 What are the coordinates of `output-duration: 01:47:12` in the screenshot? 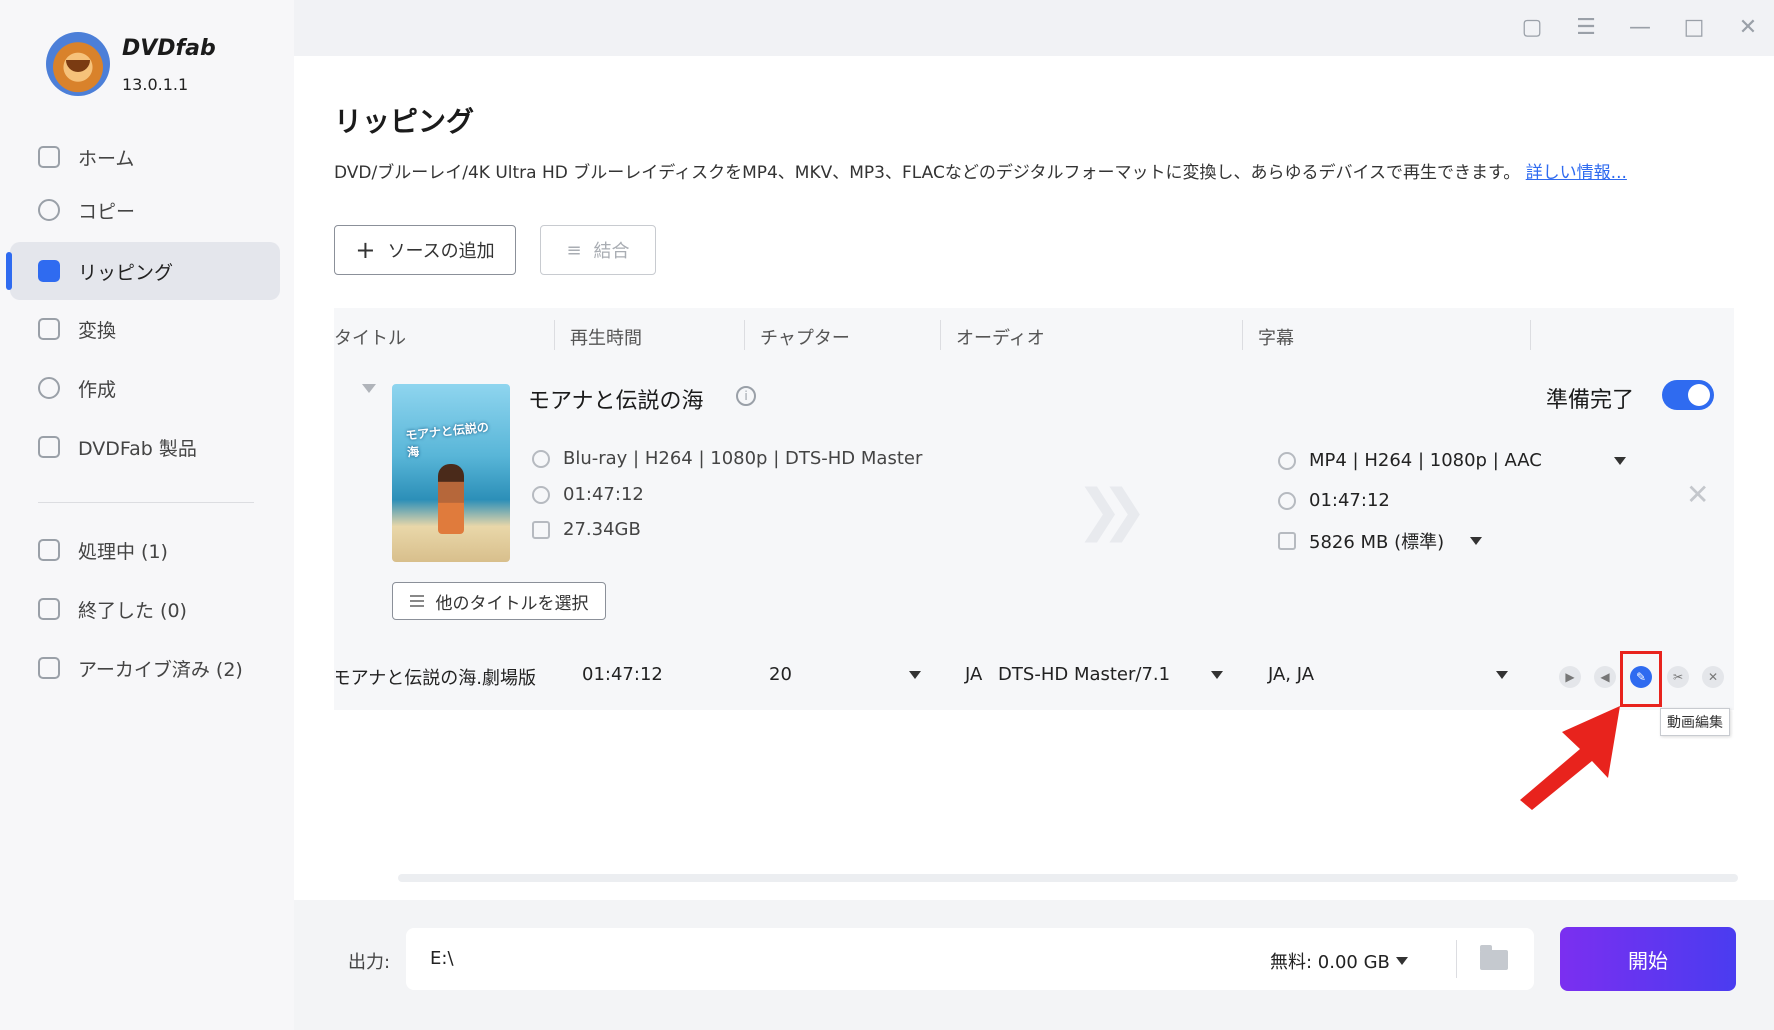 It's located at (1349, 500).